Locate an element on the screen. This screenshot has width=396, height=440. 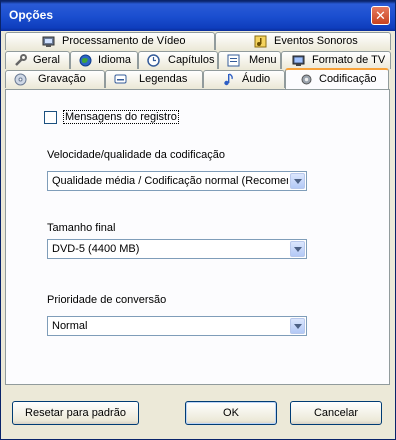
tab-label: Menu is located at coordinates (263, 60).